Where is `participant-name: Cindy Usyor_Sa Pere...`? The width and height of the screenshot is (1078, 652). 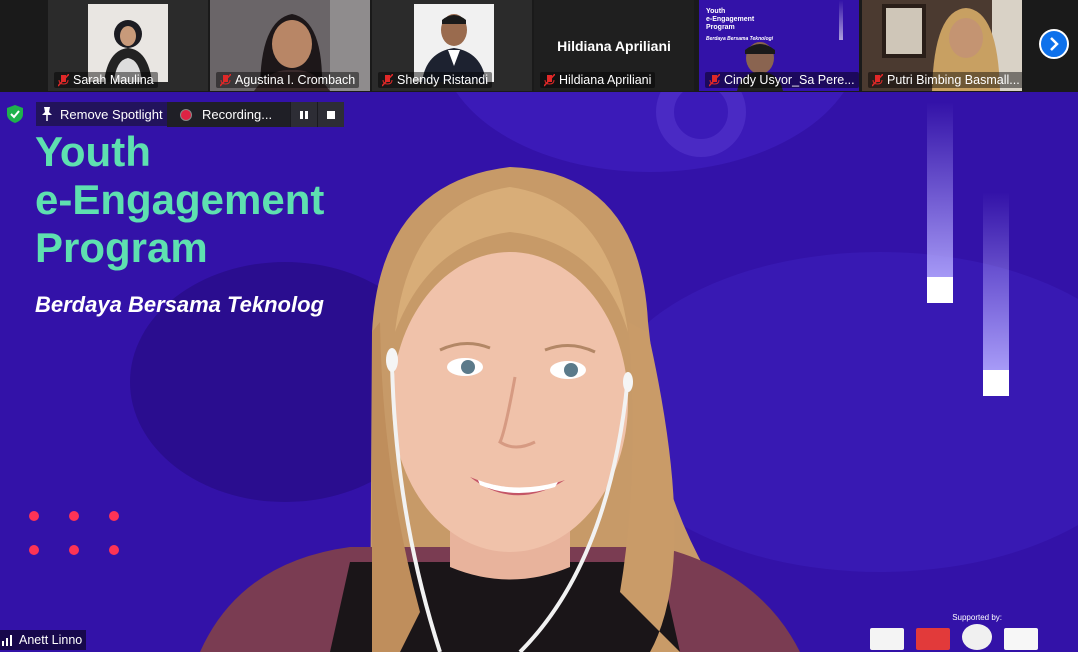 participant-name: Cindy Usyor_Sa Pere... is located at coordinates (789, 80).